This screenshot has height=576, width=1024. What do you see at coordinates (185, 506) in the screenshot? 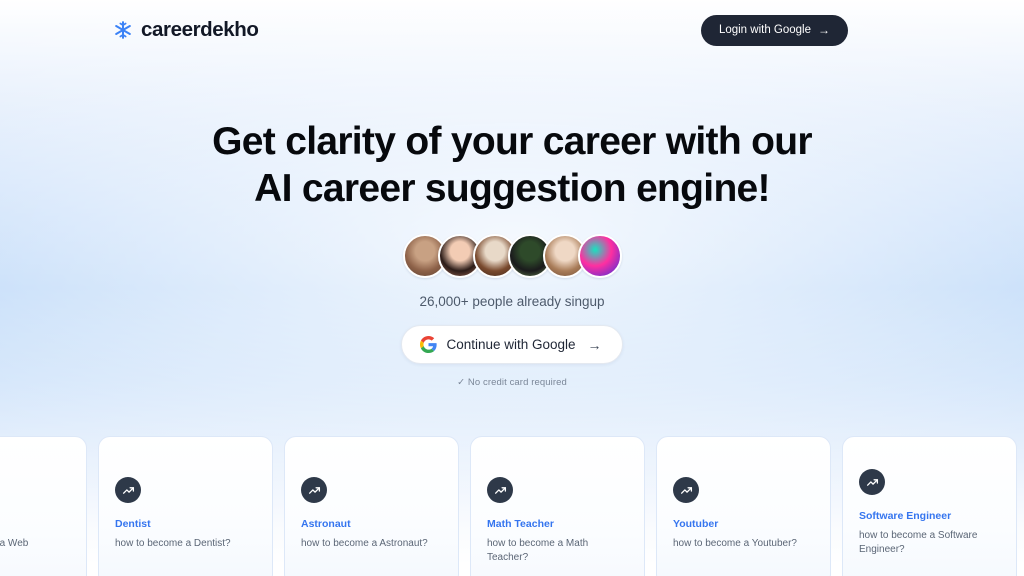
I see `career-card: Dentist how to become a Dentist?` at bounding box center [185, 506].